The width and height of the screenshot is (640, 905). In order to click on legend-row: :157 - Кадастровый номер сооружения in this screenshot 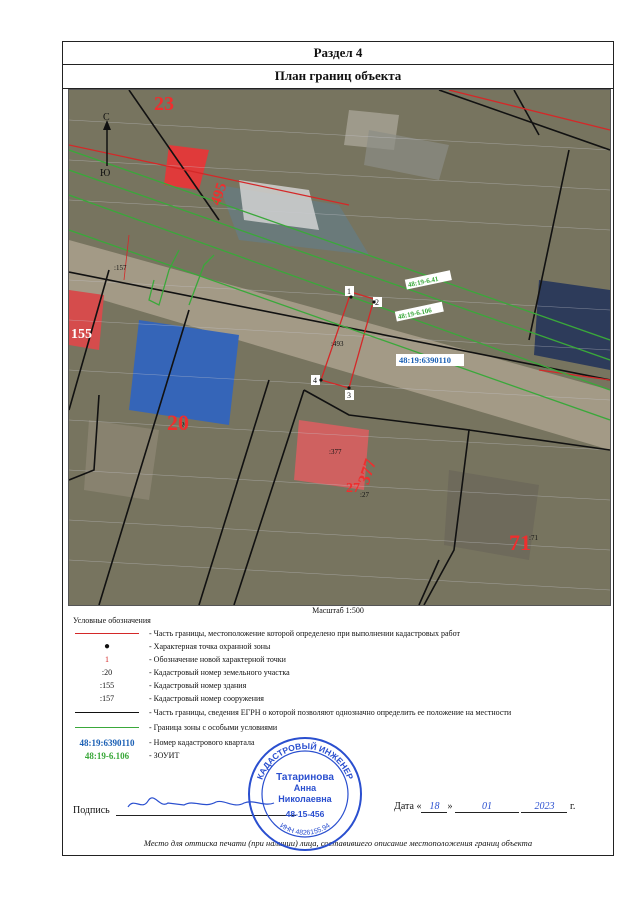, I will do `click(338, 699)`.